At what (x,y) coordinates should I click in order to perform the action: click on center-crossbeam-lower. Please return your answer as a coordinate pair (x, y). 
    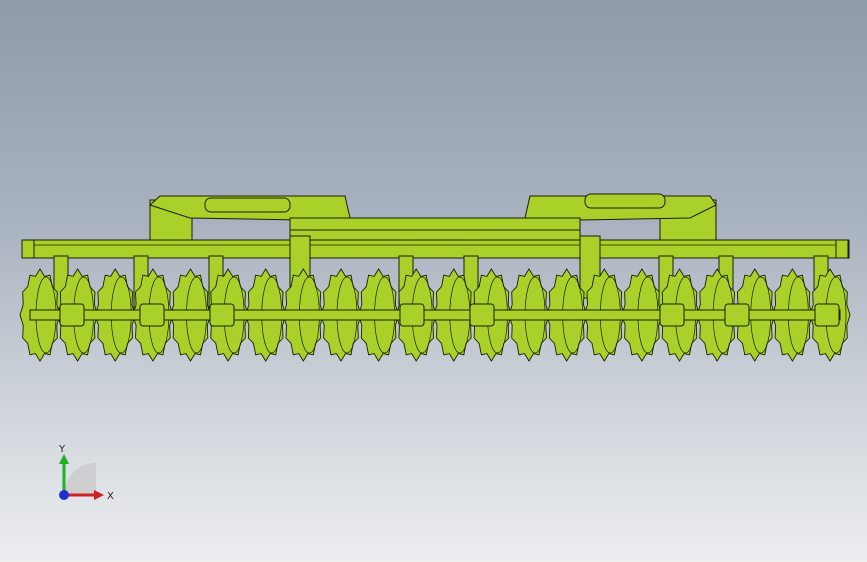
    Looking at the image, I should click on (435, 235).